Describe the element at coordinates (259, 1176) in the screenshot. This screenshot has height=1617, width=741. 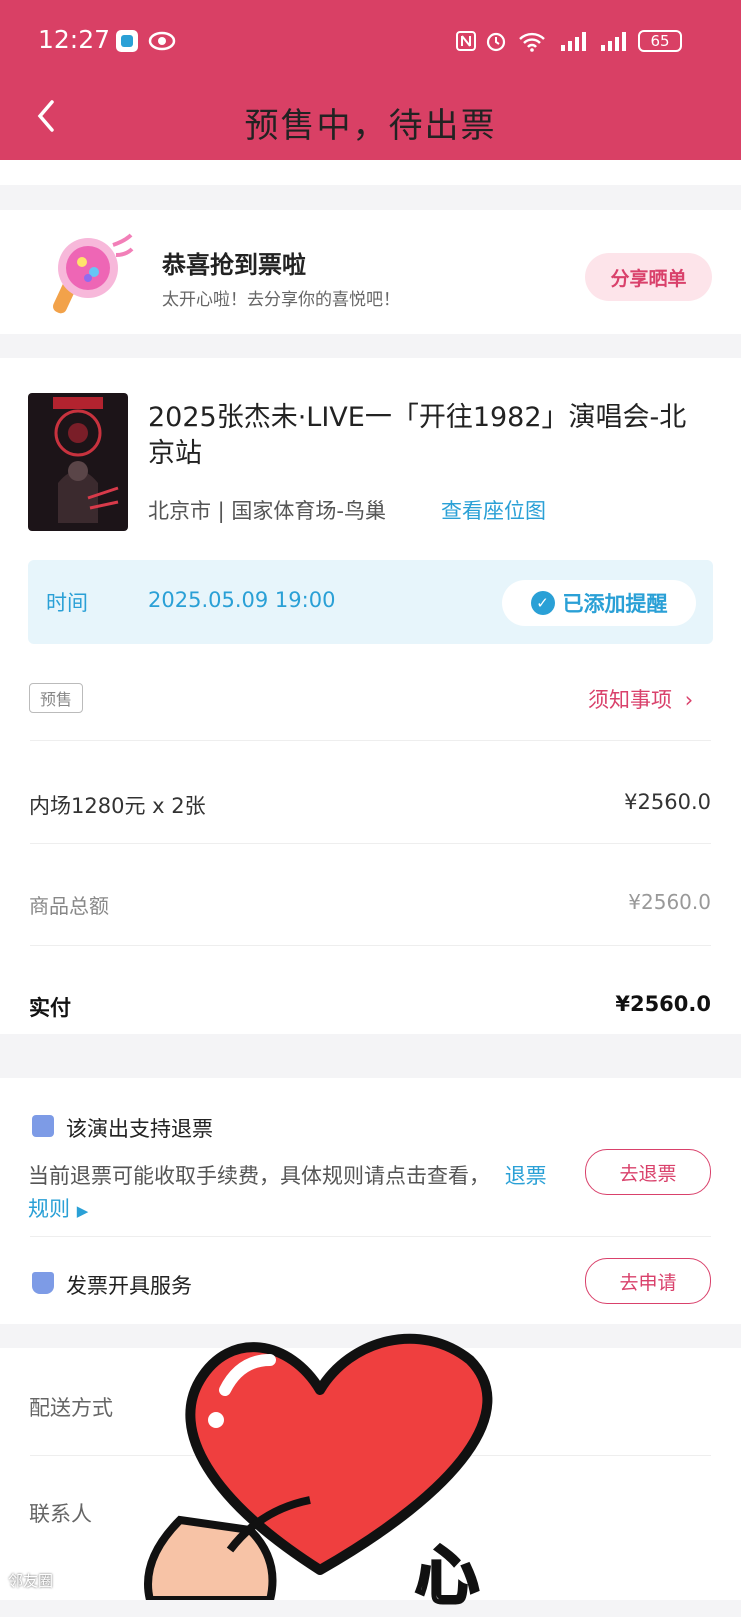
I see `refund-desc-text: 当前退票可能收取手续费，具体规则请点击查看，` at that location.